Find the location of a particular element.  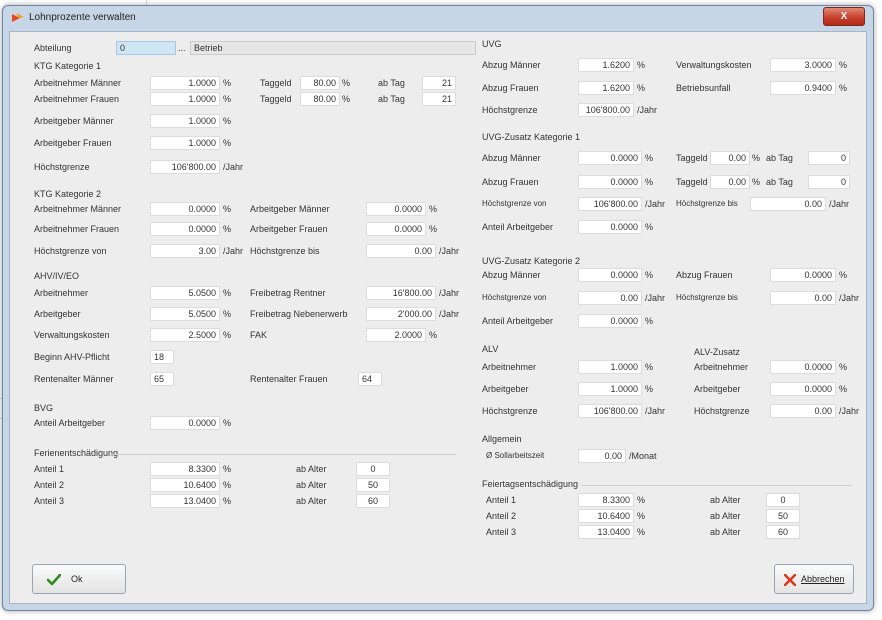

ktg1-taggeld2-input: 80.00 is located at coordinates (320, 99).